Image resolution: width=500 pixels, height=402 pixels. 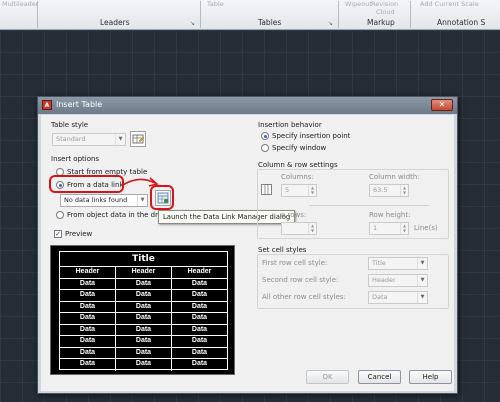 I want to click on columns-spinner: 5 ▲ ▼, so click(x=299, y=190).